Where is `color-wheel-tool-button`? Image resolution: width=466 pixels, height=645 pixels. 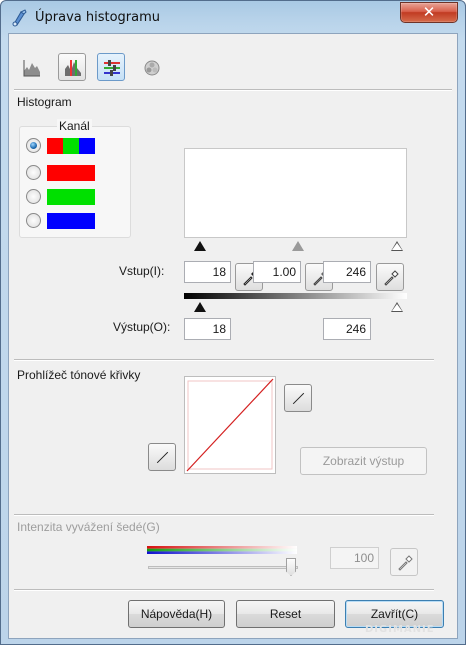 color-wheel-tool-button is located at coordinates (151, 67).